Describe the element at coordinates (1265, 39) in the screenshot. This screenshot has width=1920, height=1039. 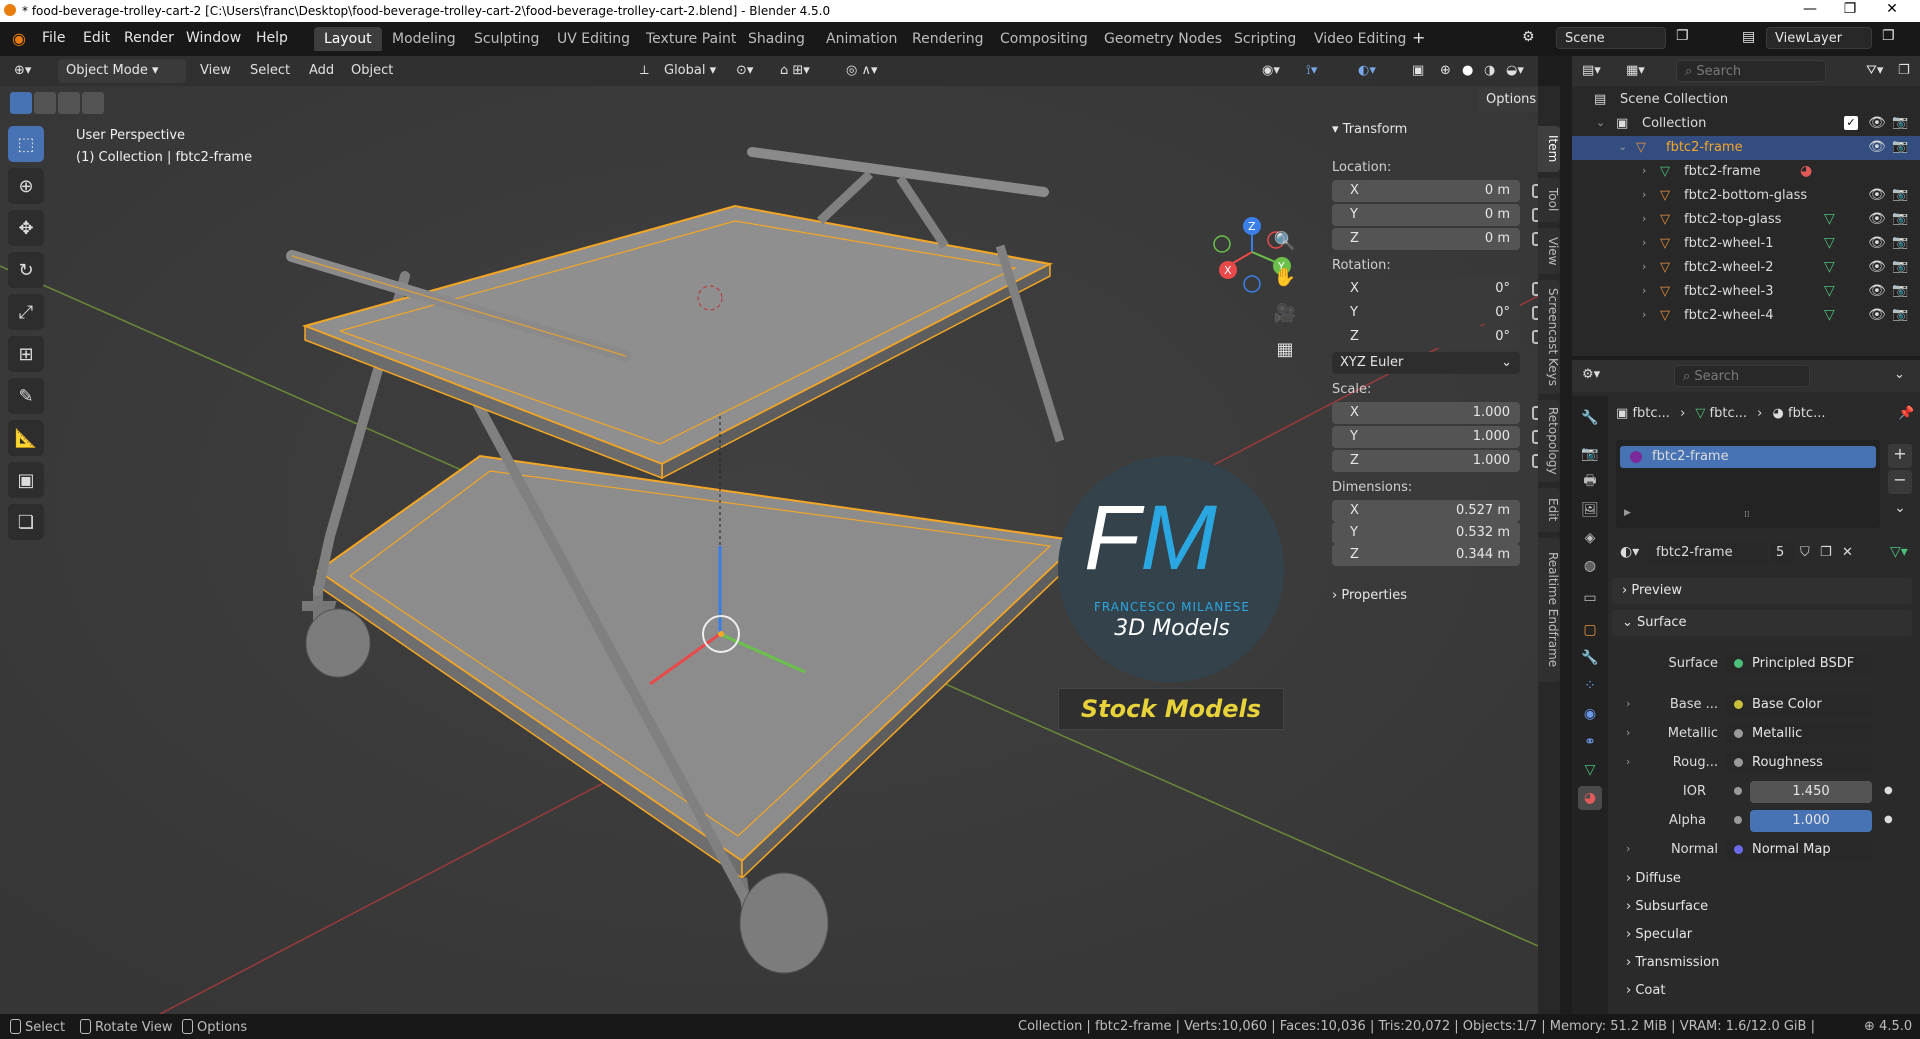
I see `tab-scripting: Scripting` at that location.